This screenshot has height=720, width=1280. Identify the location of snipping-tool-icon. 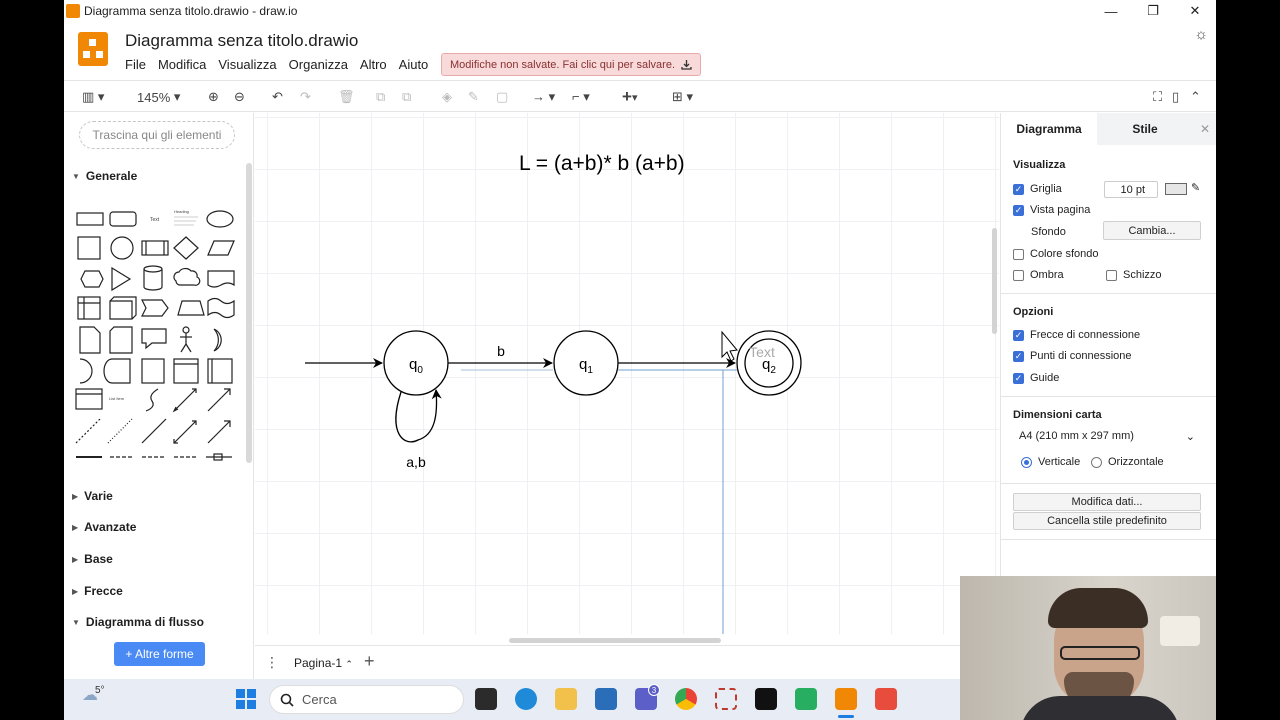
(726, 699).